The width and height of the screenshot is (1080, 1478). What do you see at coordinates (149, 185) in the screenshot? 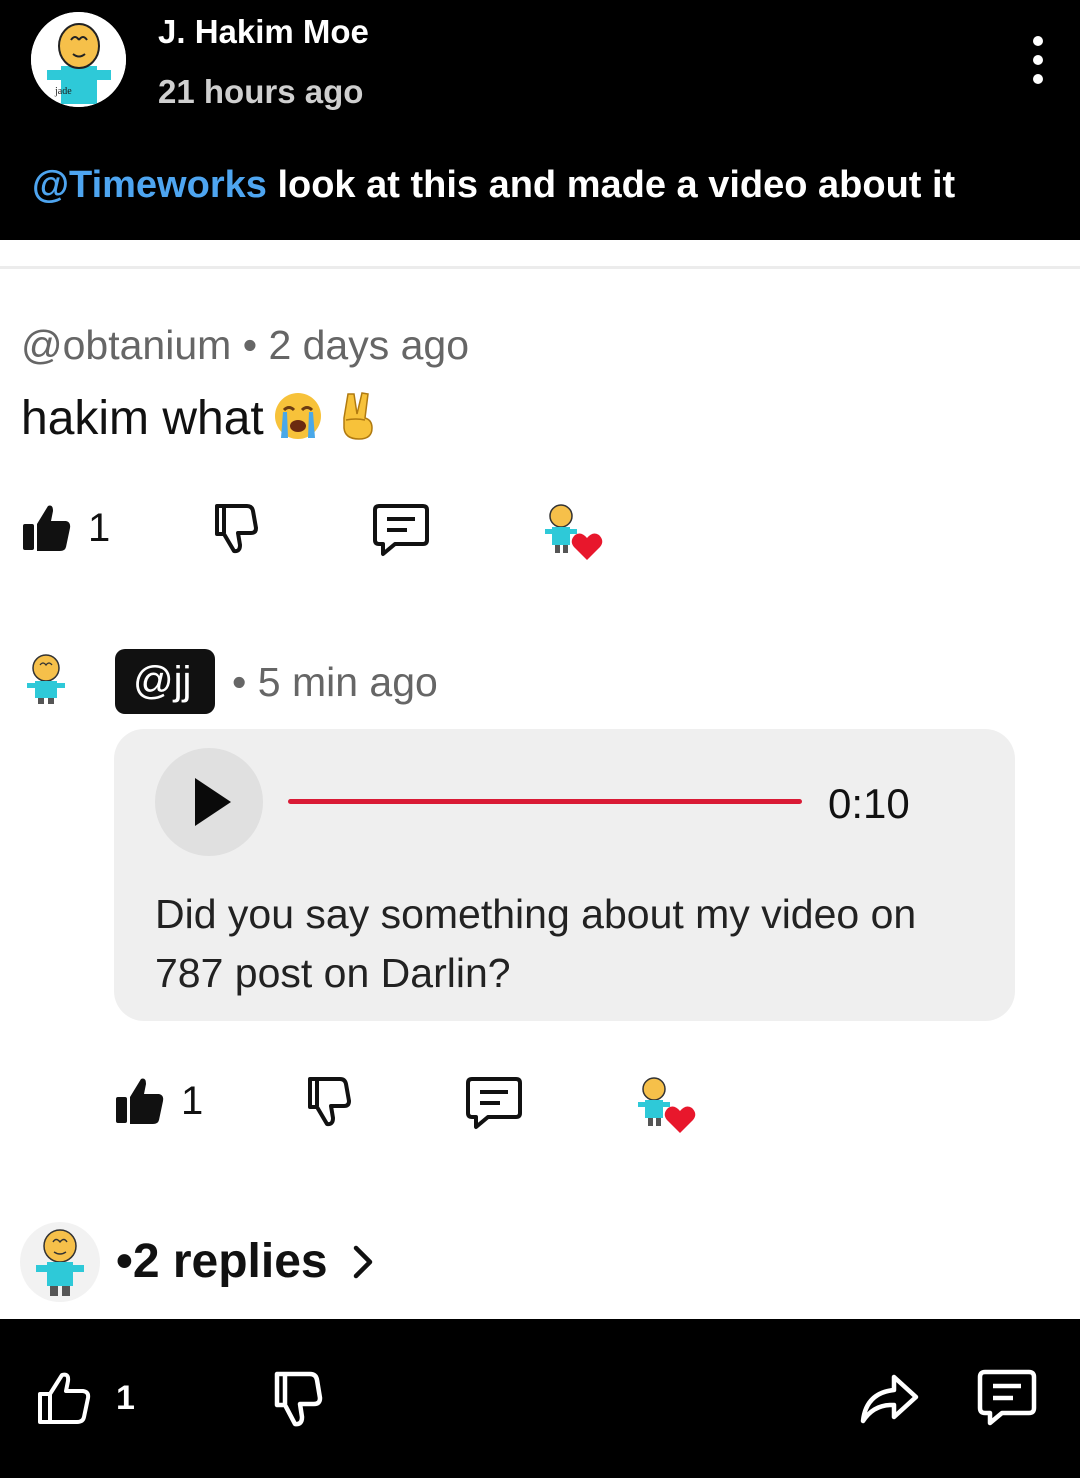
I see `mention-link: @Timeworks` at bounding box center [149, 185].